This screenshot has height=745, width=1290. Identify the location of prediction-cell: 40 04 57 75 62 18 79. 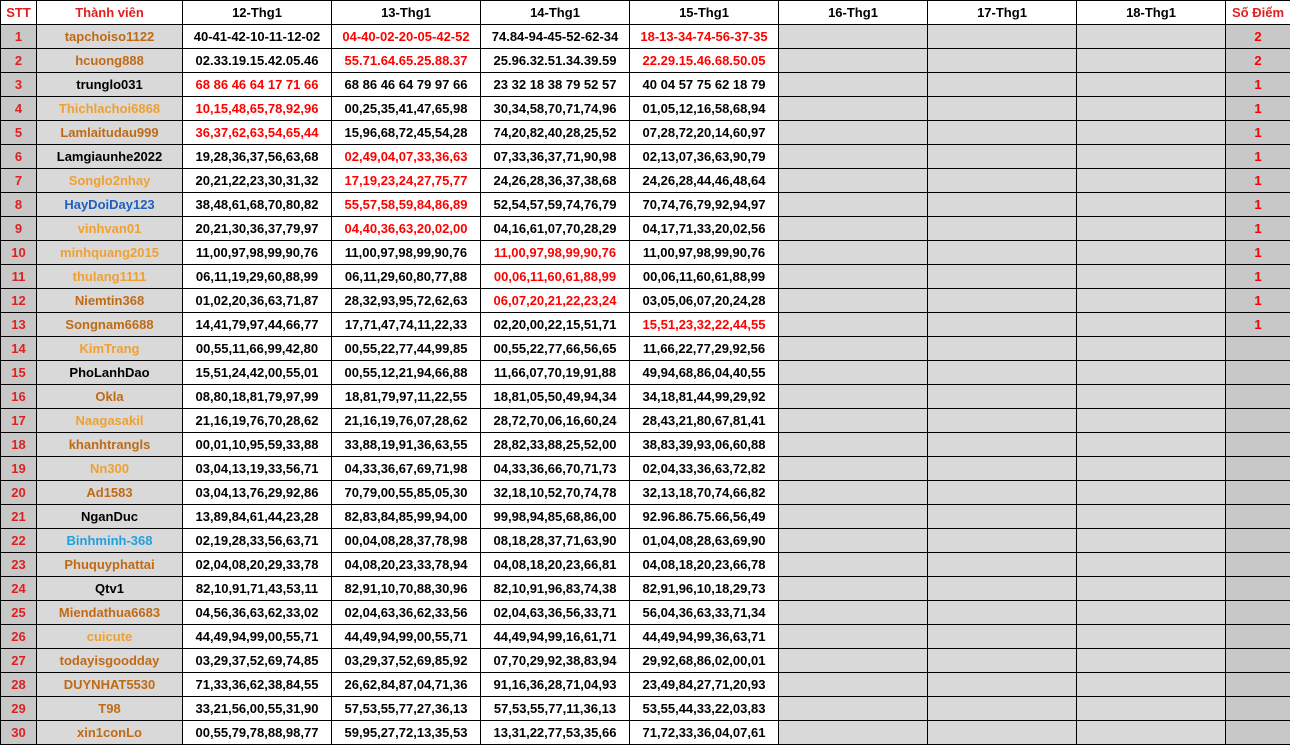
(704, 84).